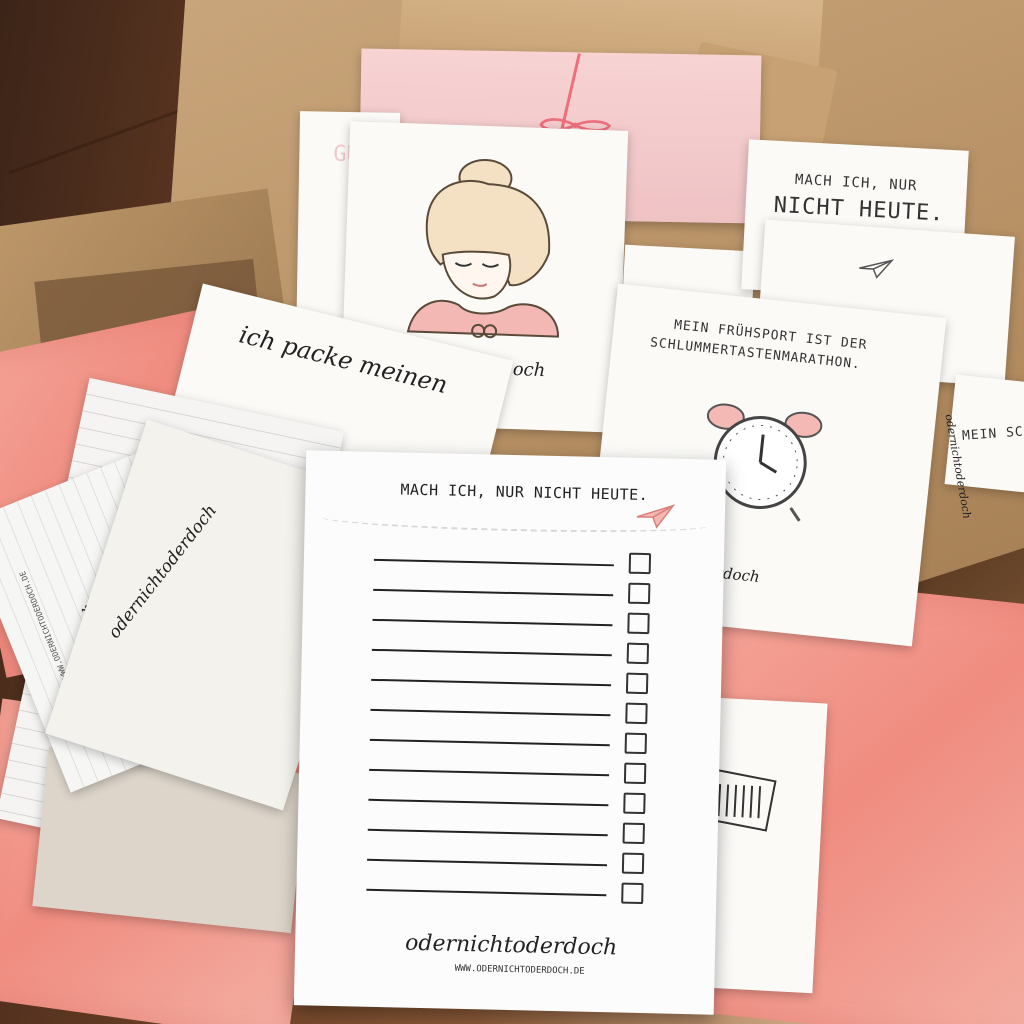 This screenshot has height=1024, width=1024. Describe the element at coordinates (958, 466) in the screenshot. I see `card-alarm-side-text: odernichtoderdoch` at that location.